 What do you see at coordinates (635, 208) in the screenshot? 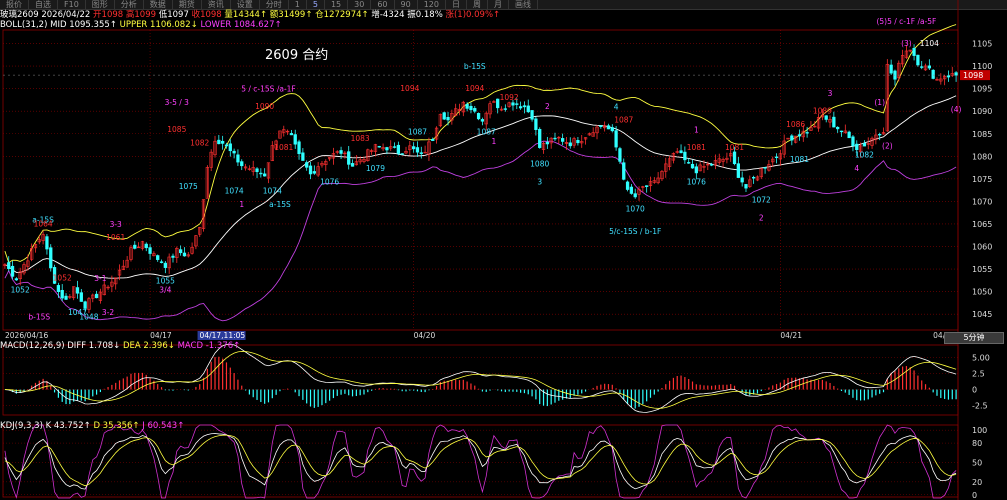
I see `wave-annotation: 1070` at bounding box center [635, 208].